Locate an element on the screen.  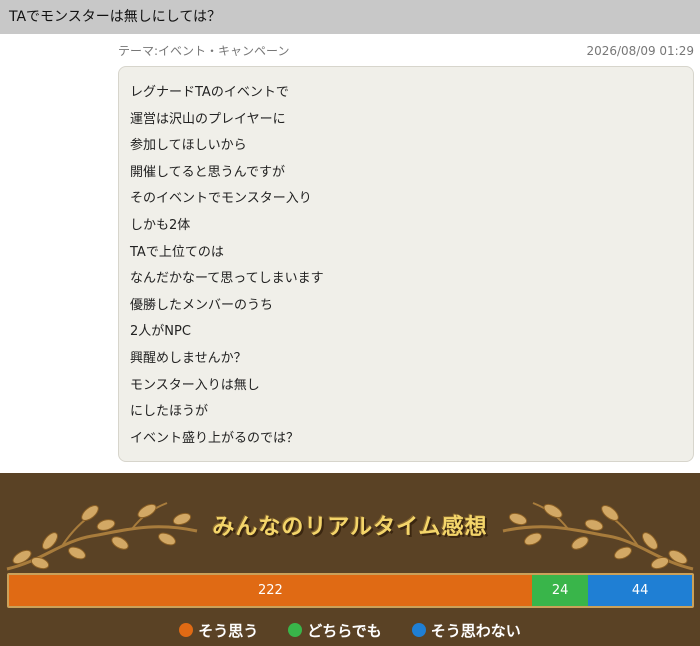
post-line: TAで上位てのは is located at coordinates (177, 252).